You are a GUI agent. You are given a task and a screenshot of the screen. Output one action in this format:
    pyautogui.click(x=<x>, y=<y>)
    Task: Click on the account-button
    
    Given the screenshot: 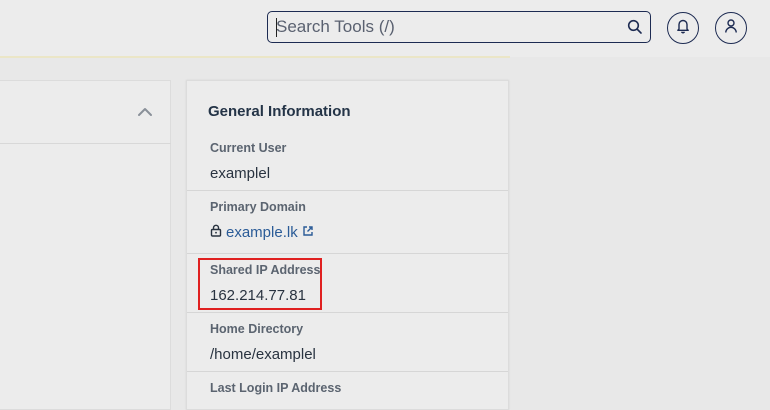 What is the action you would take?
    pyautogui.click(x=731, y=28)
    